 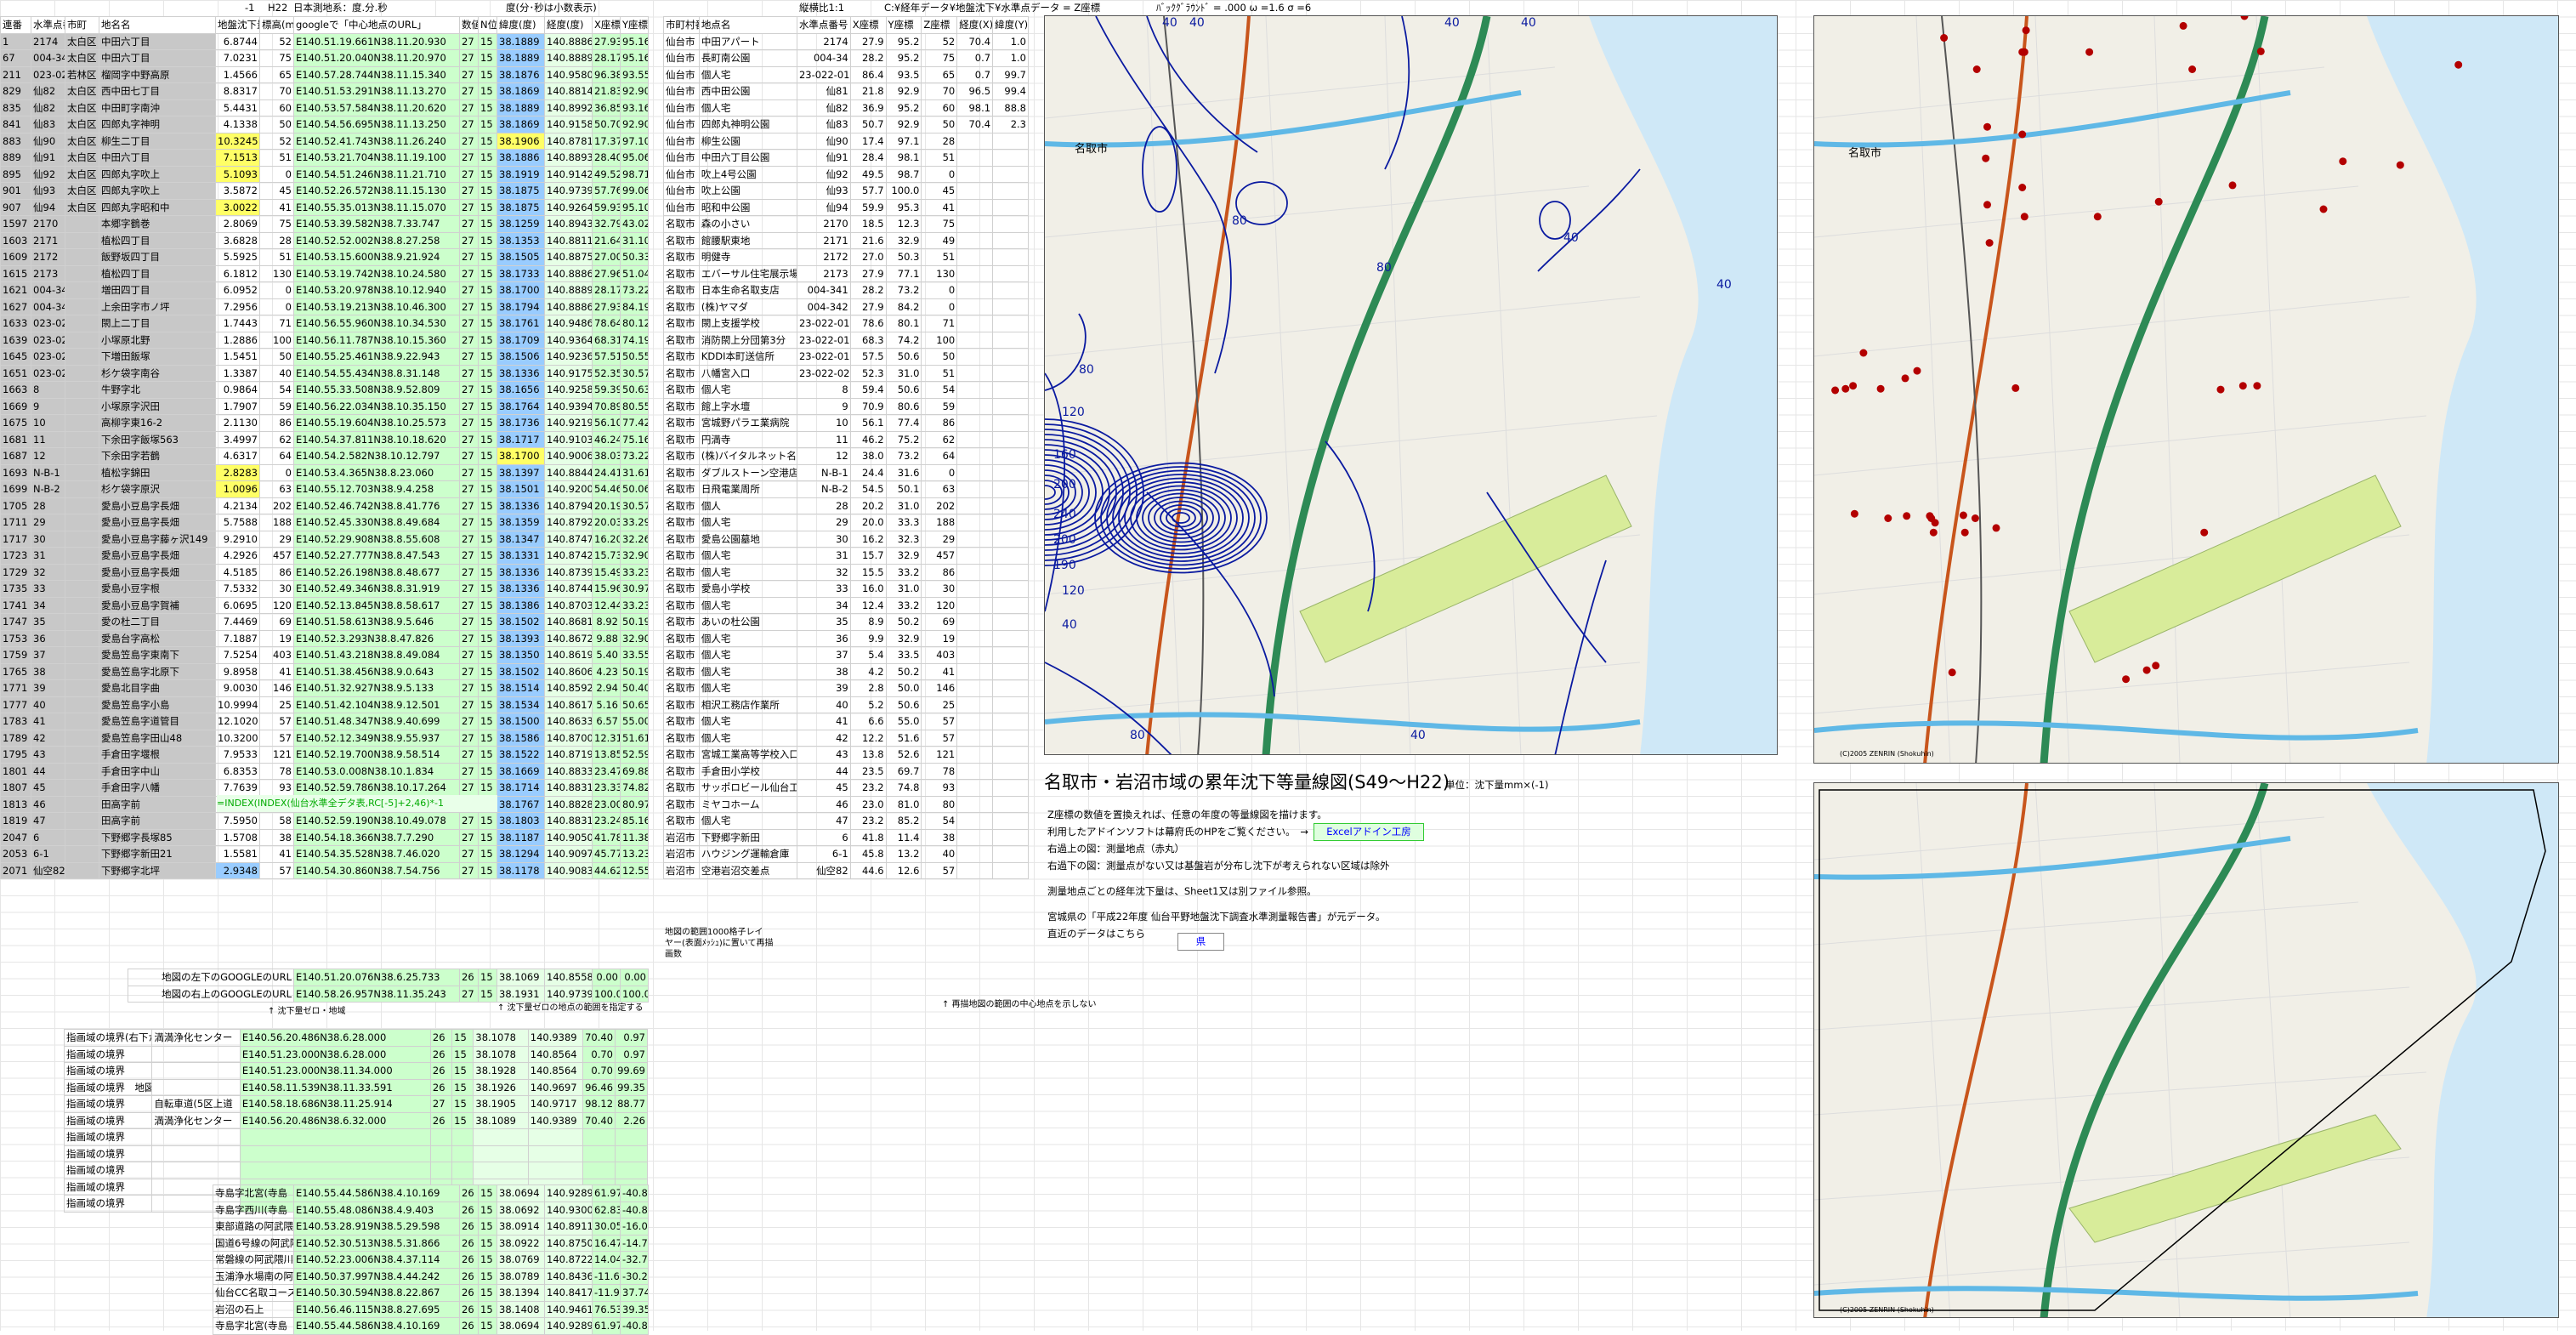 I want to click on latlon-header-row-cell: Y座標, so click(x=635, y=25).